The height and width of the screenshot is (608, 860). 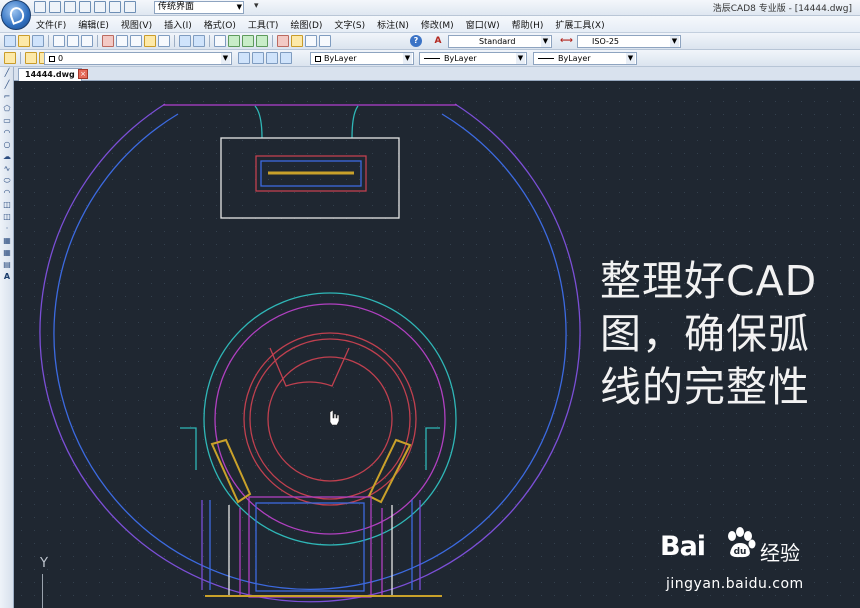 What do you see at coordinates (7, 85) in the screenshot?
I see `xline-icon` at bounding box center [7, 85].